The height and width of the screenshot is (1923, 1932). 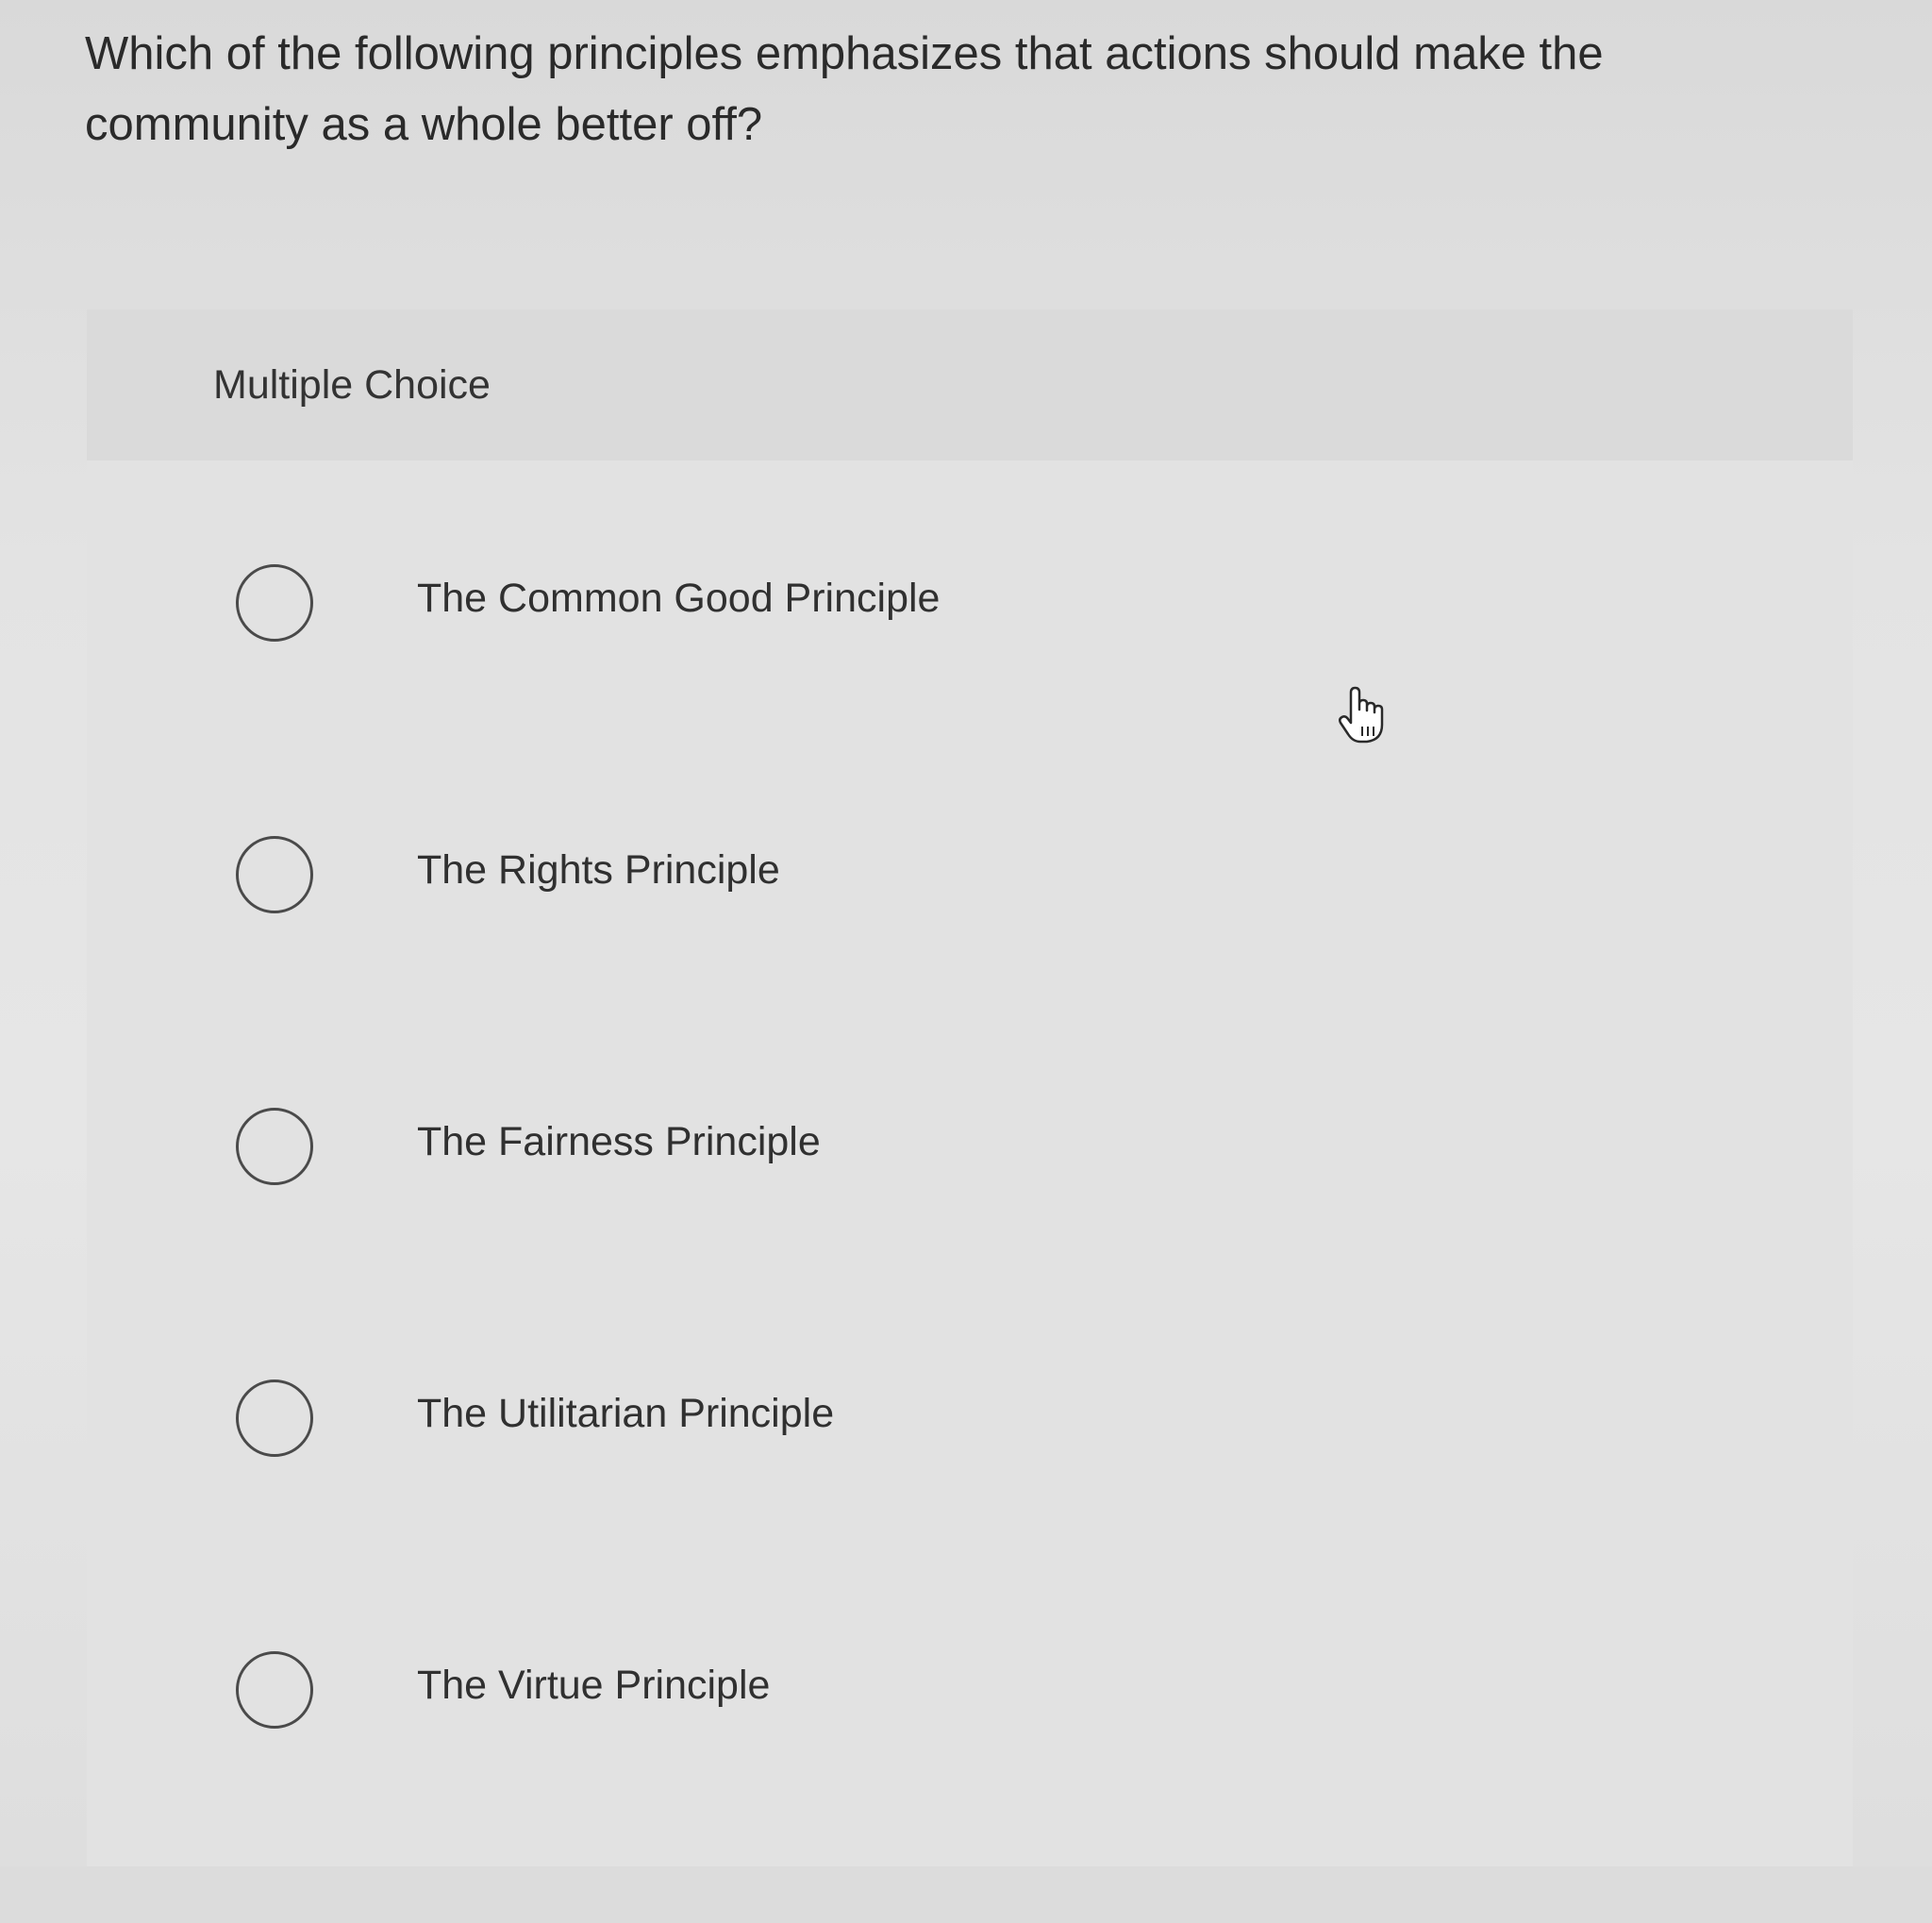 I want to click on option-label: The Utilitarian Principle, so click(x=626, y=1414).